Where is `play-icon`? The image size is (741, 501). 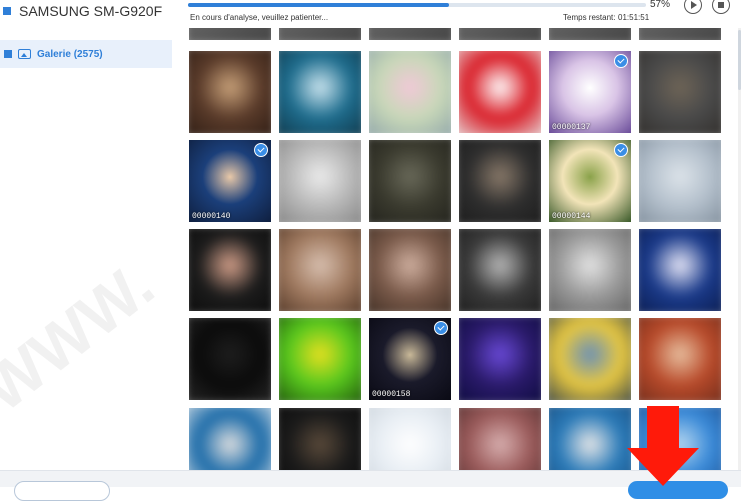
play-icon is located at coordinates (694, 5).